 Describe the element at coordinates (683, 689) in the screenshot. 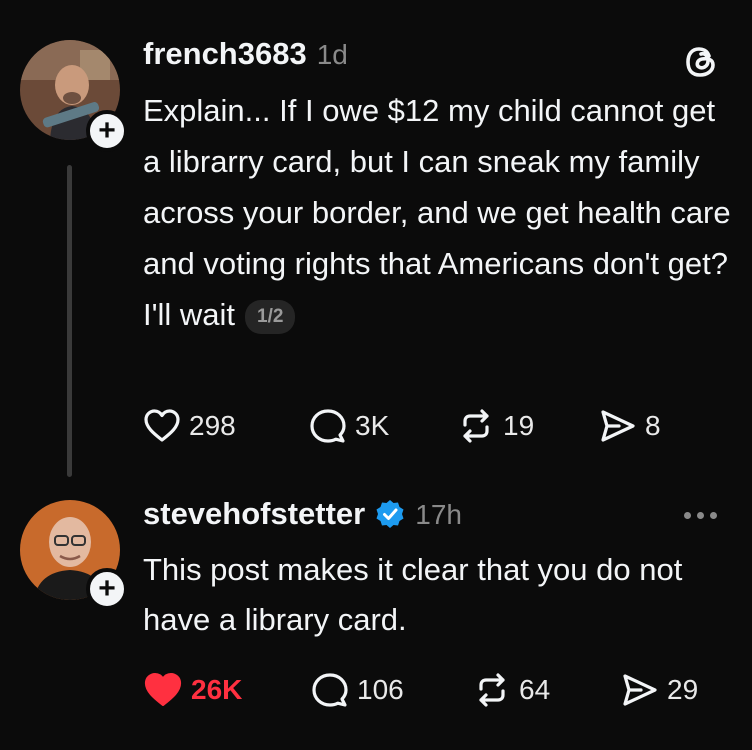

I see `share-count: 29` at that location.